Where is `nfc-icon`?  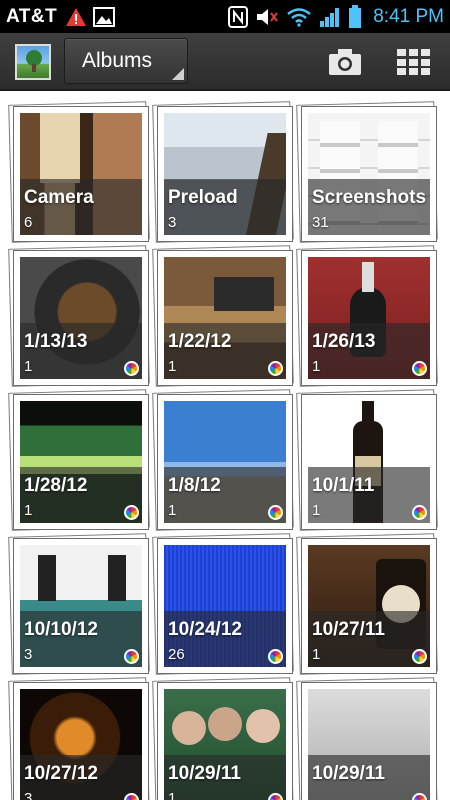
nfc-icon is located at coordinates (238, 16).